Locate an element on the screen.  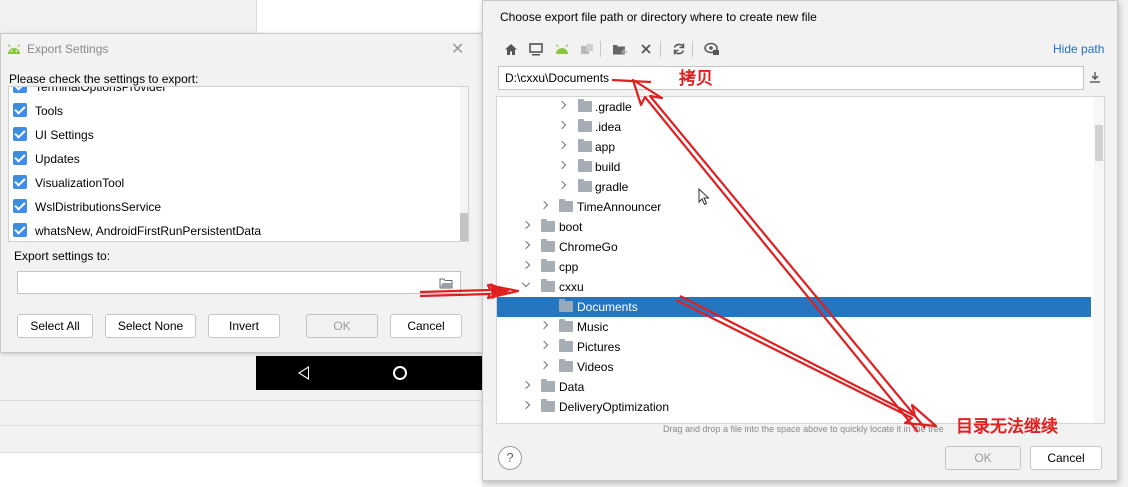
folder-open-icon is located at coordinates (446, 283).